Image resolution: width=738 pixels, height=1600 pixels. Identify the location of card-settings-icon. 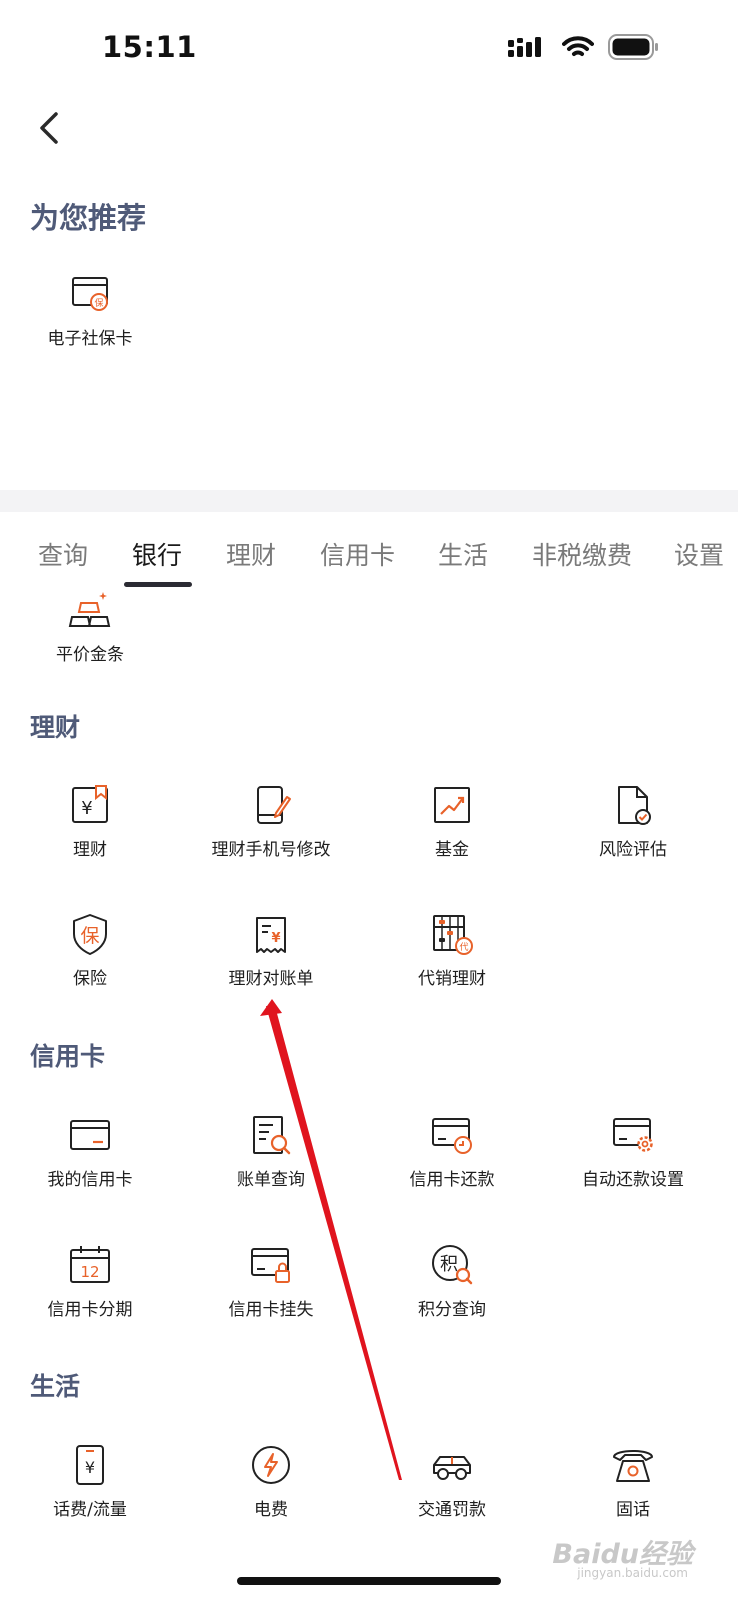
(633, 1135).